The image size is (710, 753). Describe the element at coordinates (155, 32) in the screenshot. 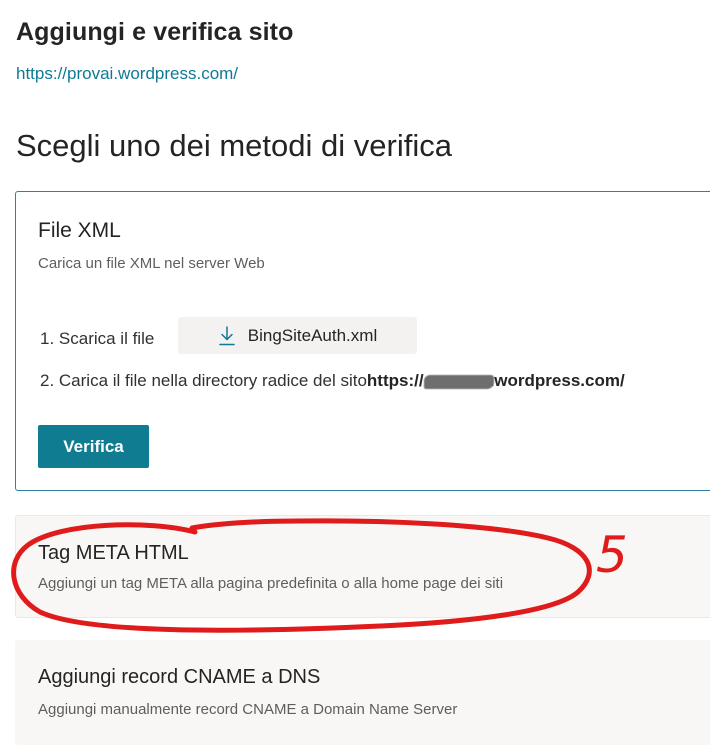

I see `page-title: Aggiungi e verifica sito` at that location.